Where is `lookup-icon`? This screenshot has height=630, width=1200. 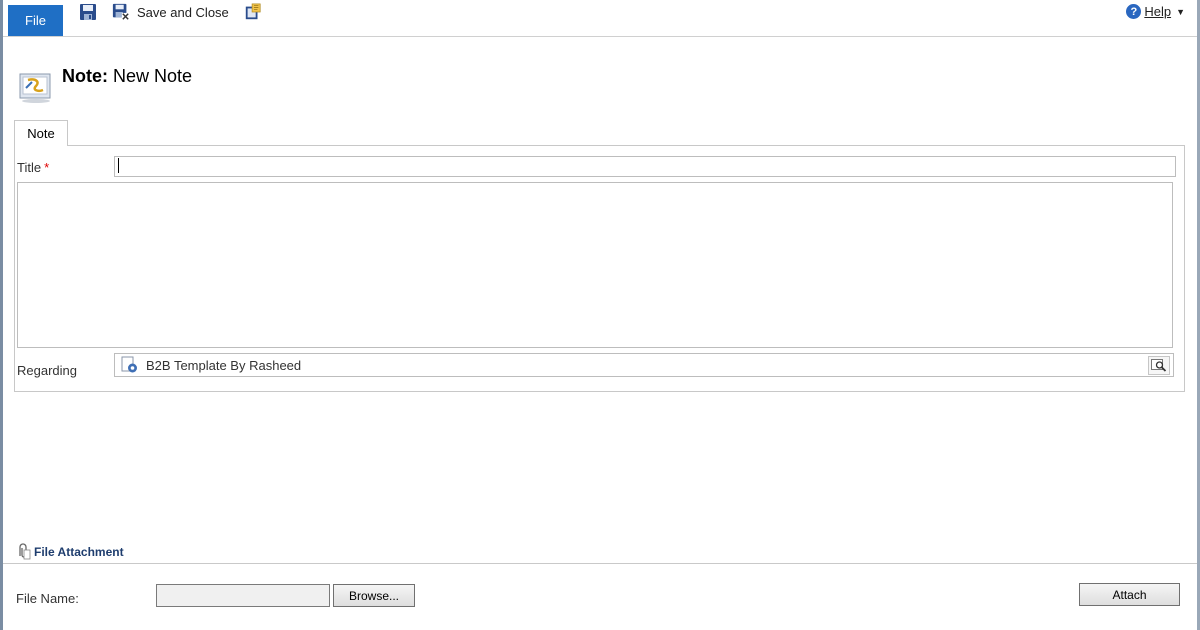 lookup-icon is located at coordinates (1159, 365).